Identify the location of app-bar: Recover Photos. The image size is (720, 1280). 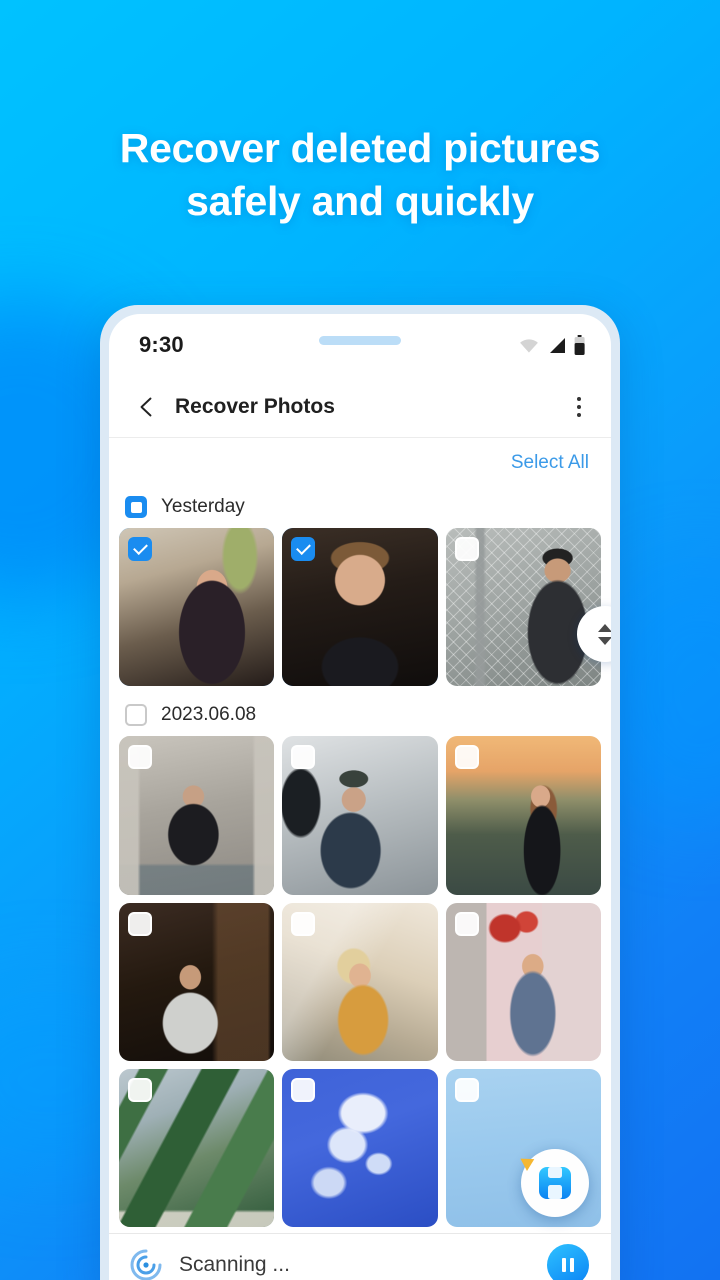
(360, 407).